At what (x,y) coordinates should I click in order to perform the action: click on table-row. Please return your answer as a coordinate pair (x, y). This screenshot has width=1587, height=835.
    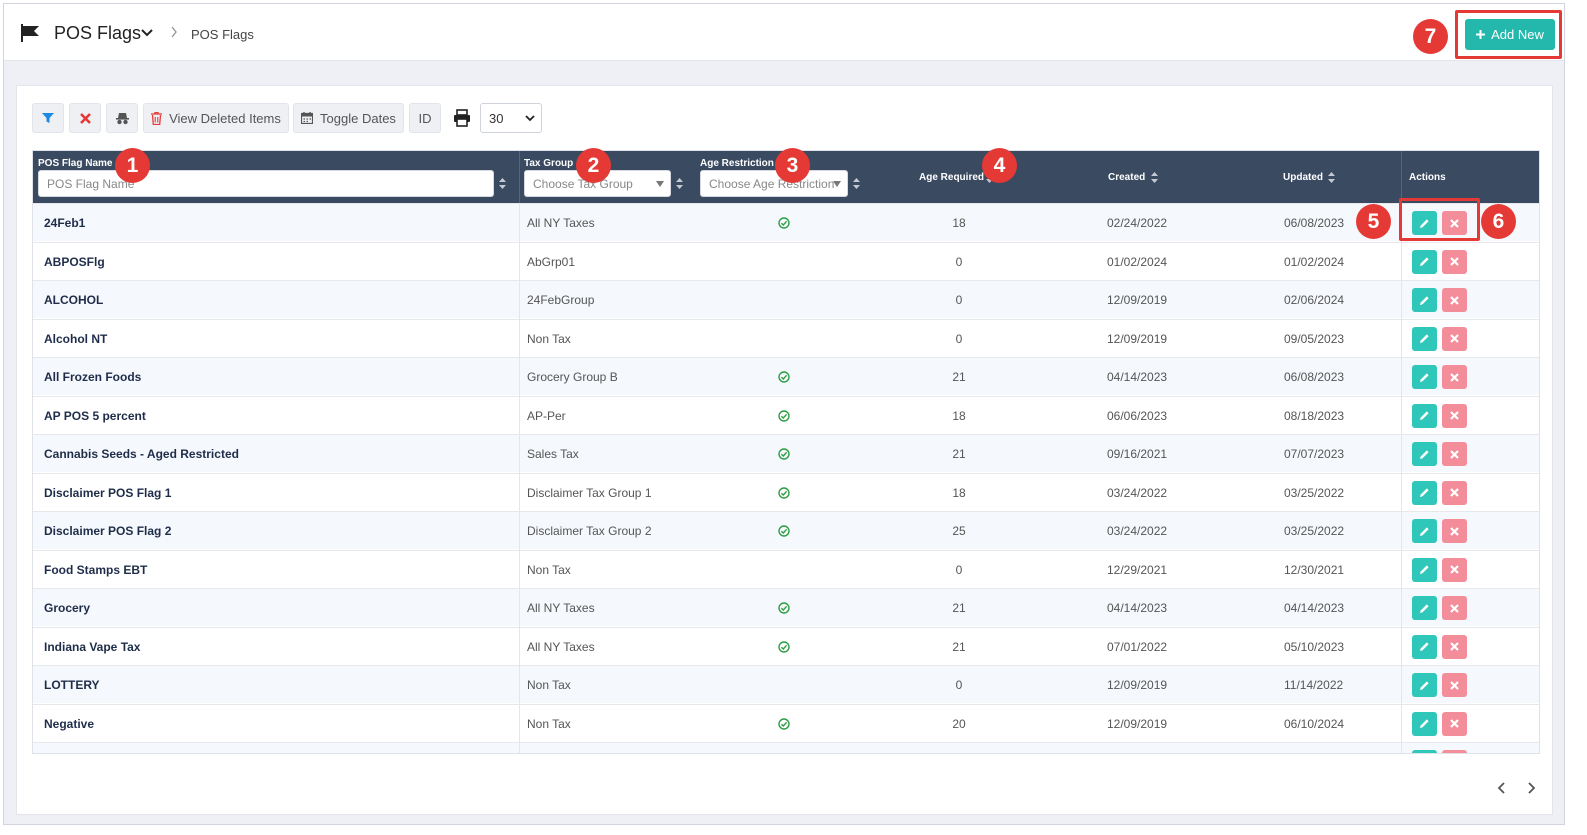
    Looking at the image, I should click on (786, 747).